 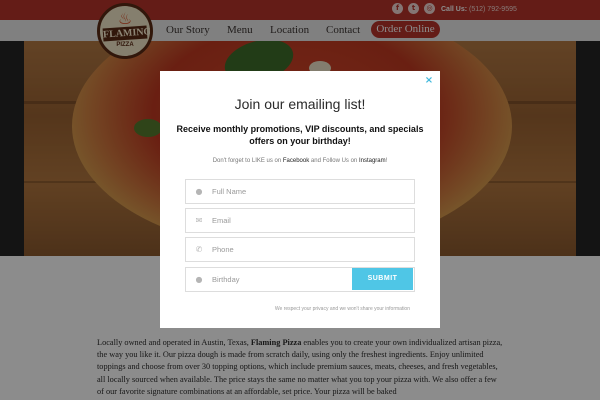 I want to click on modal-title: Join our emailing list!, so click(x=300, y=104).